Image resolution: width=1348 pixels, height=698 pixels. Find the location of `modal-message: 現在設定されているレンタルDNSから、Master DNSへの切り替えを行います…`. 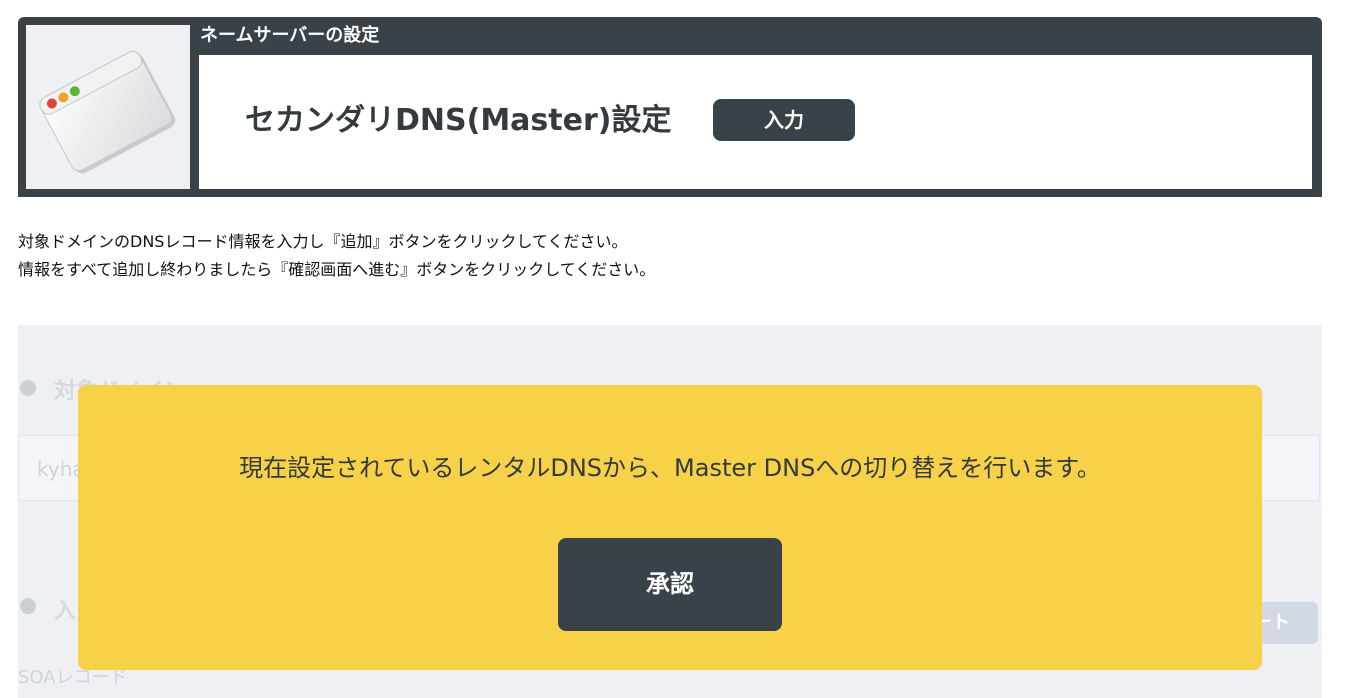

modal-message: 現在設定されているレンタルDNSから、Master DNSへの切り替えを行います… is located at coordinates (670, 468).